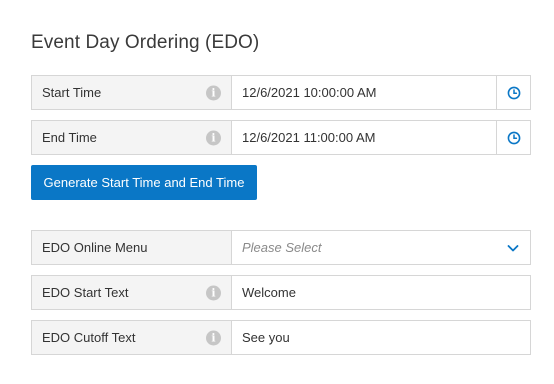 This screenshot has height=384, width=554. I want to click on end-time-label: End Time, so click(69, 137).